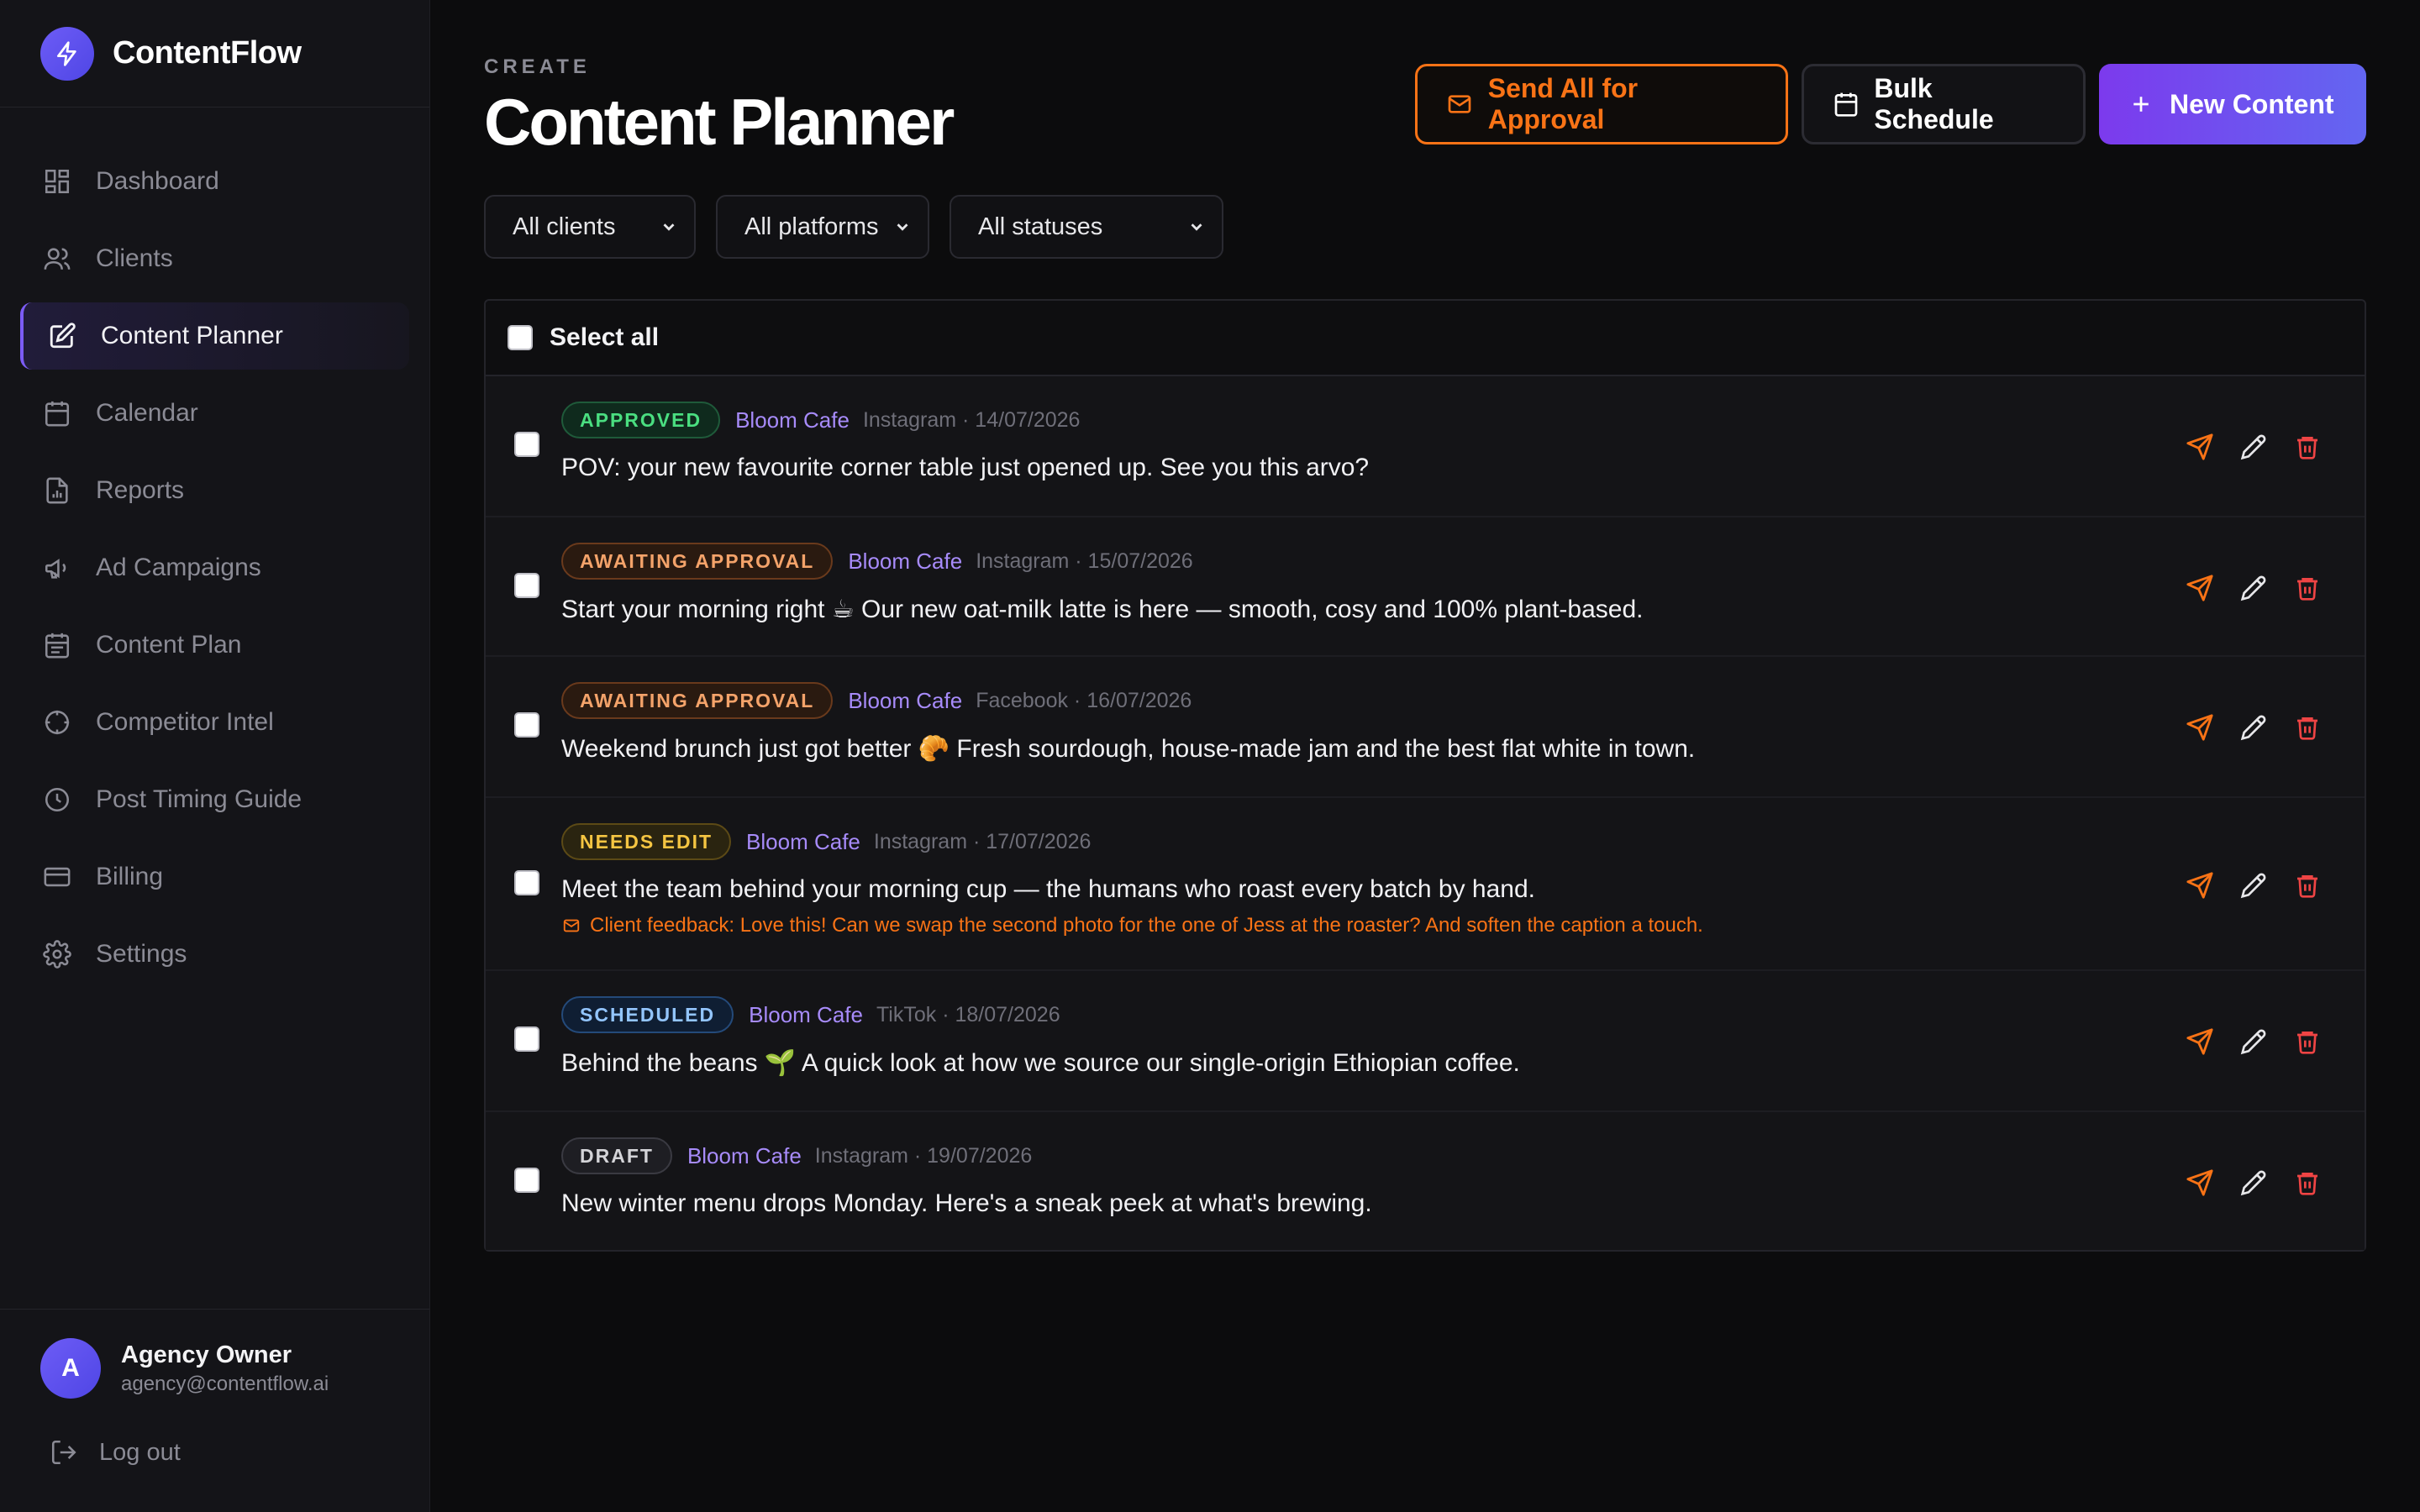  I want to click on status-filter-value: All statuses, so click(1041, 226).